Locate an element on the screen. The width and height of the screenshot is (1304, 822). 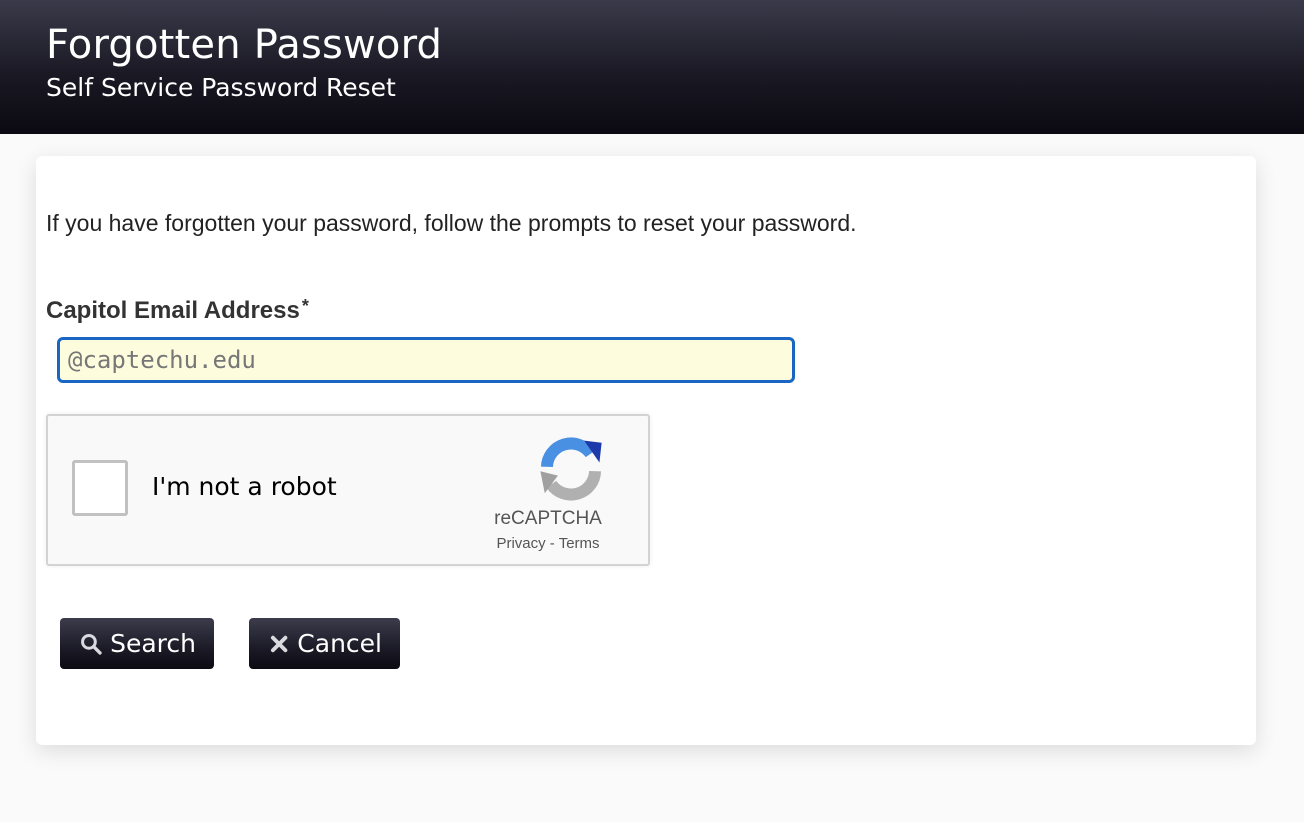
close-icon is located at coordinates (279, 643).